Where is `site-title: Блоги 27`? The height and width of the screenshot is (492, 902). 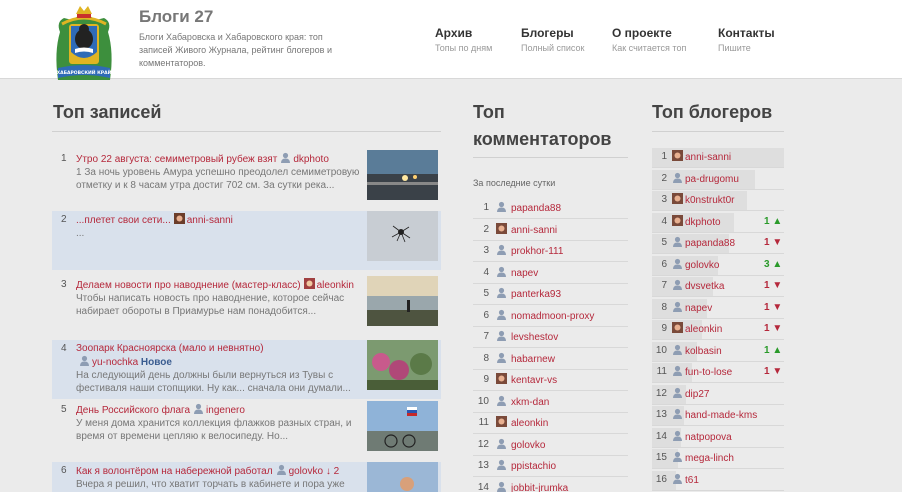
site-title: Блоги 27 is located at coordinates (176, 17).